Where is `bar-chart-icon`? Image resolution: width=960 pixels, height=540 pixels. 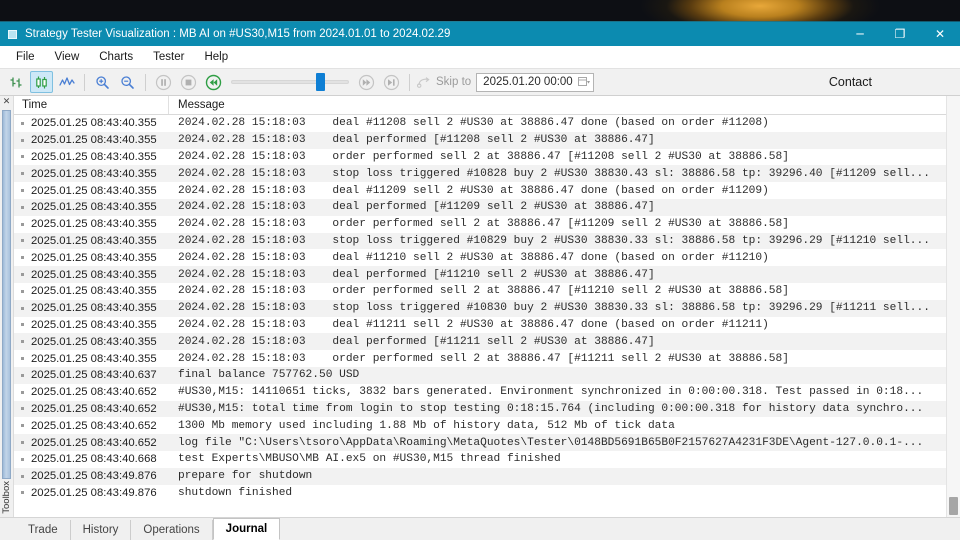 bar-chart-icon is located at coordinates (16, 82).